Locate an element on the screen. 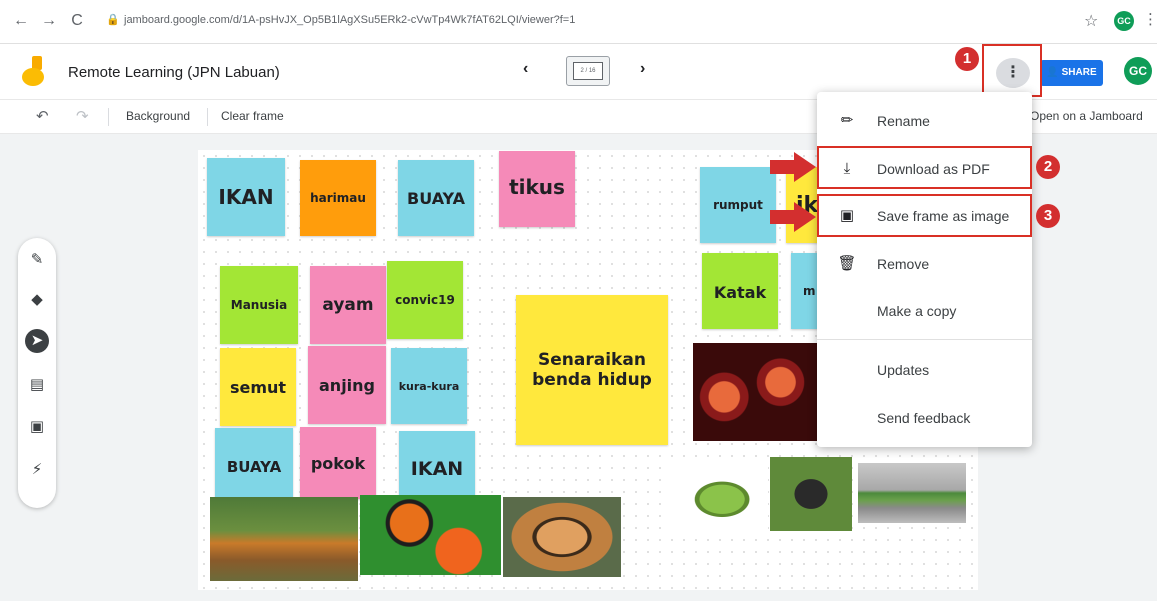 The image size is (1157, 601). sticky-note: anjing is located at coordinates (347, 385).